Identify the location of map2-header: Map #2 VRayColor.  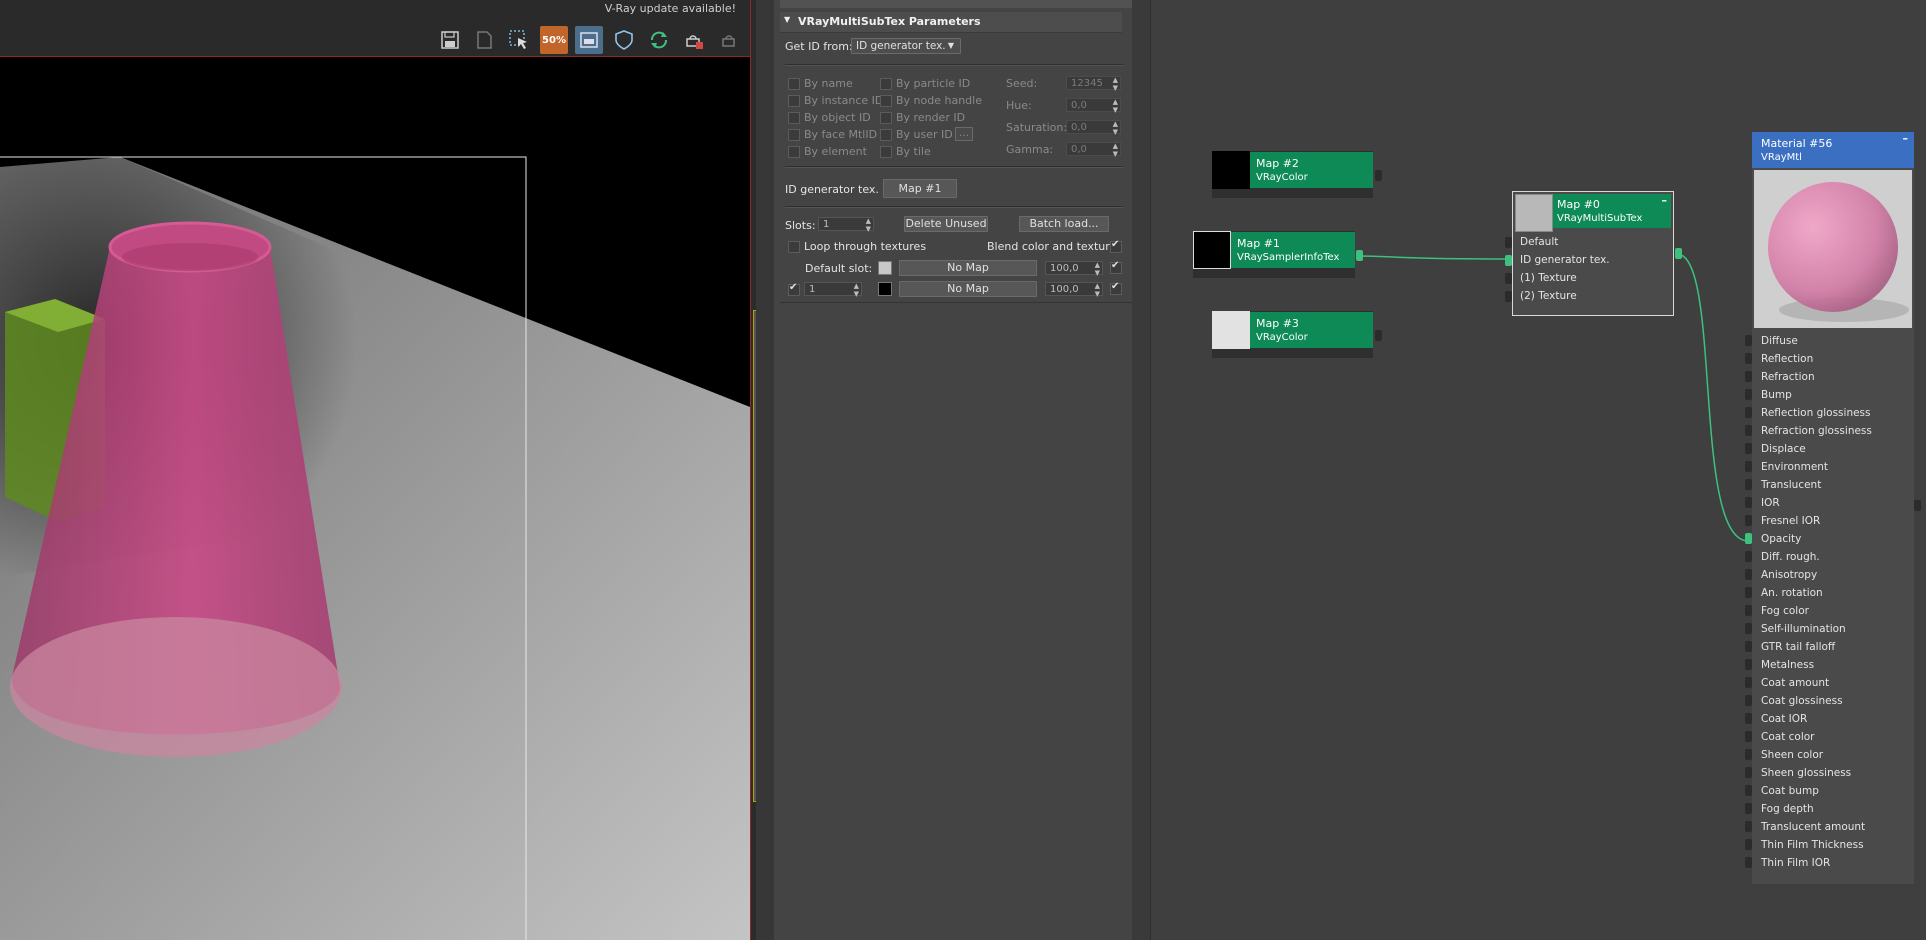
(1311, 170).